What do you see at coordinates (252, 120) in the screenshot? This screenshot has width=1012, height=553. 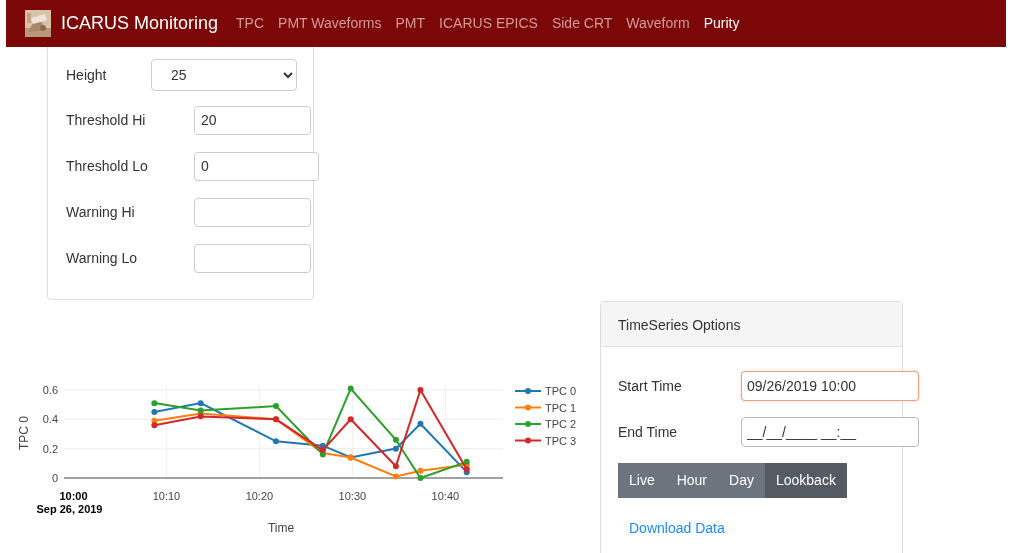 I see `input-field: 20` at bounding box center [252, 120].